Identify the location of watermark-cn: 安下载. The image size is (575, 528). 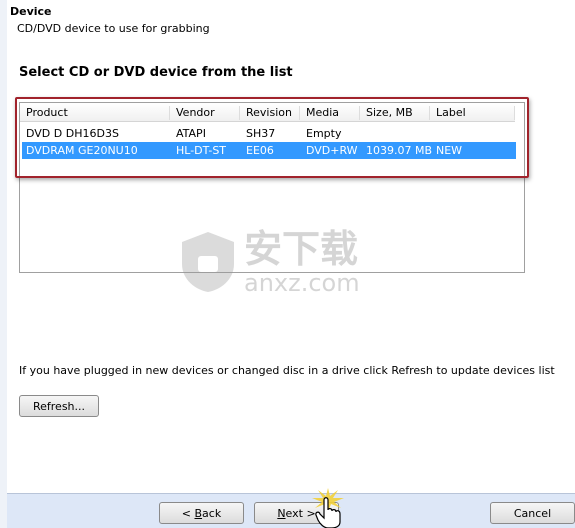
(301, 249).